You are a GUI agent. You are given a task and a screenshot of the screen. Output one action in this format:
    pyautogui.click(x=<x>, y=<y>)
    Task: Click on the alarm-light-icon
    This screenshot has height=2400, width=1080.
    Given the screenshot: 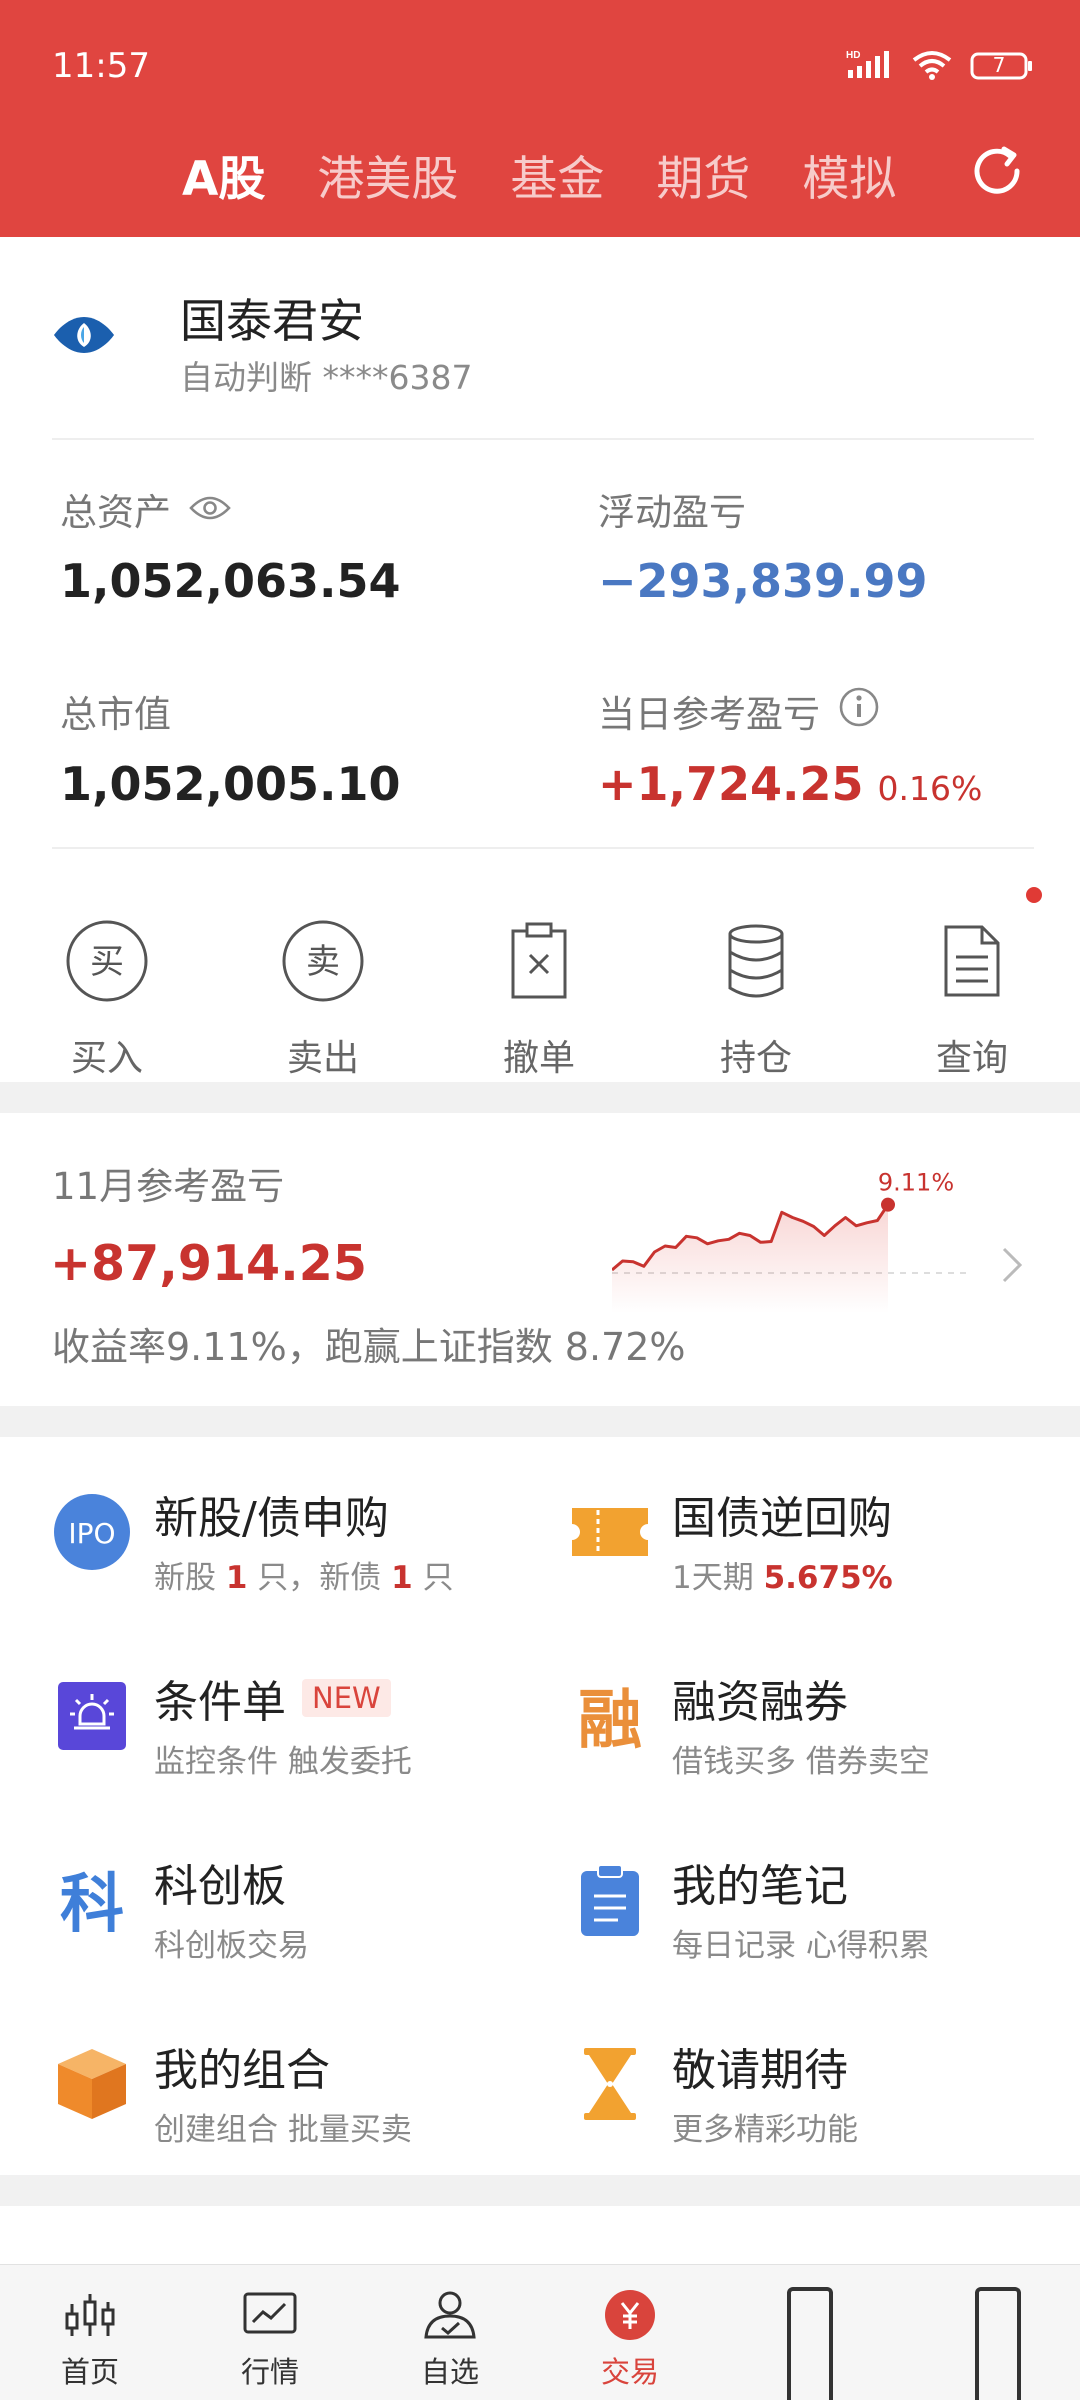 What is the action you would take?
    pyautogui.click(x=92, y=1716)
    